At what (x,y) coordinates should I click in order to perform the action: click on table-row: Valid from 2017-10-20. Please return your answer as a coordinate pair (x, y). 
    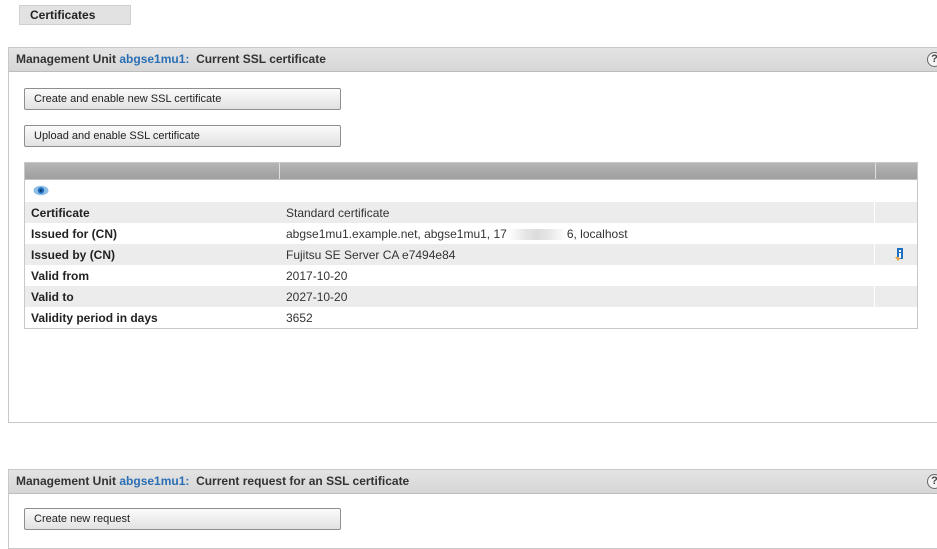
    Looking at the image, I should click on (471, 275).